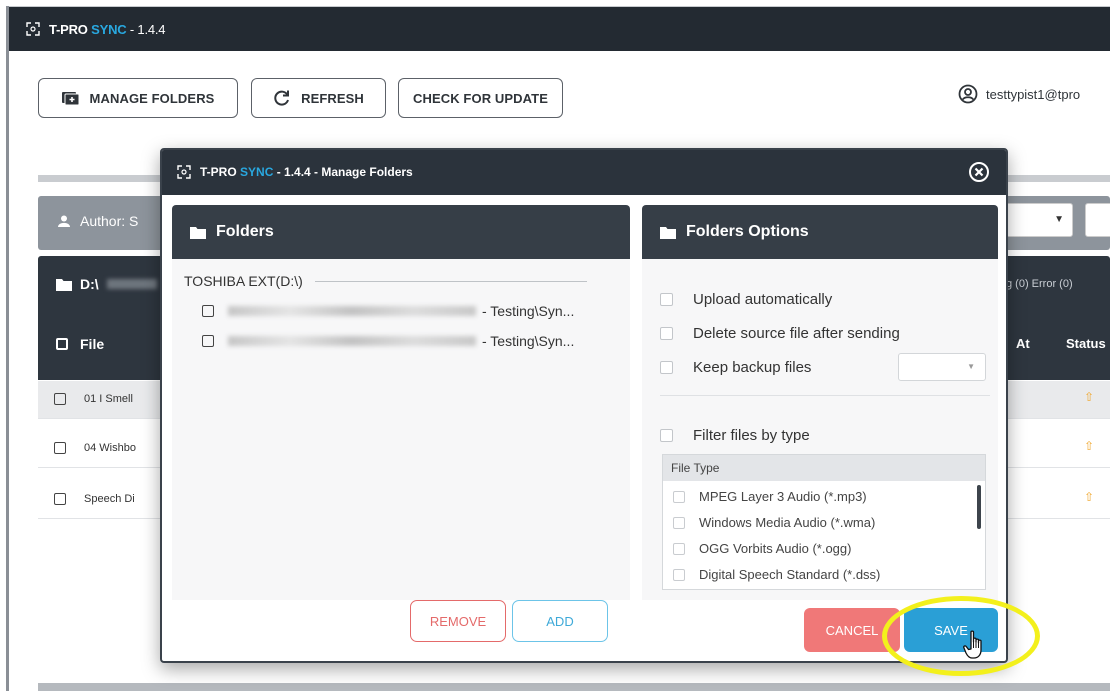  I want to click on tree-root-drive: TOSHIBA EXT(D:\), so click(385, 281).